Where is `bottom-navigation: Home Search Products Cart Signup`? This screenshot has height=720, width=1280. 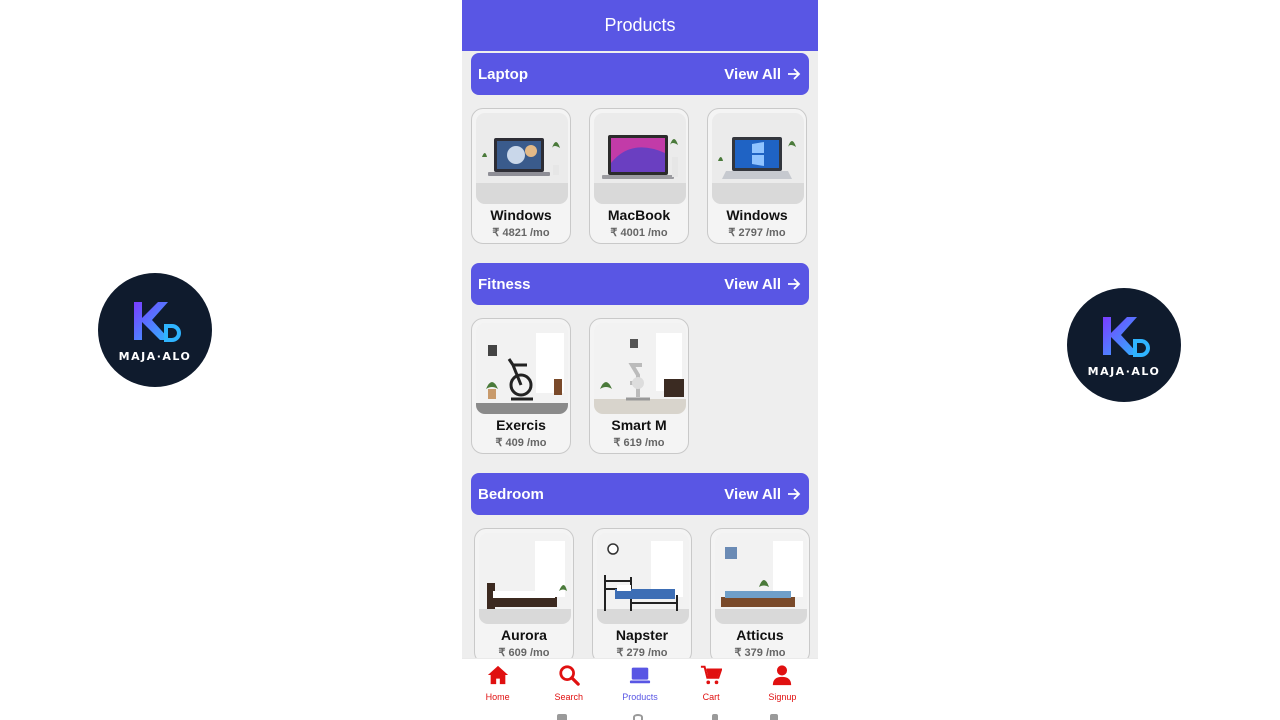
bottom-navigation: Home Search Products Cart Signup is located at coordinates (640, 681).